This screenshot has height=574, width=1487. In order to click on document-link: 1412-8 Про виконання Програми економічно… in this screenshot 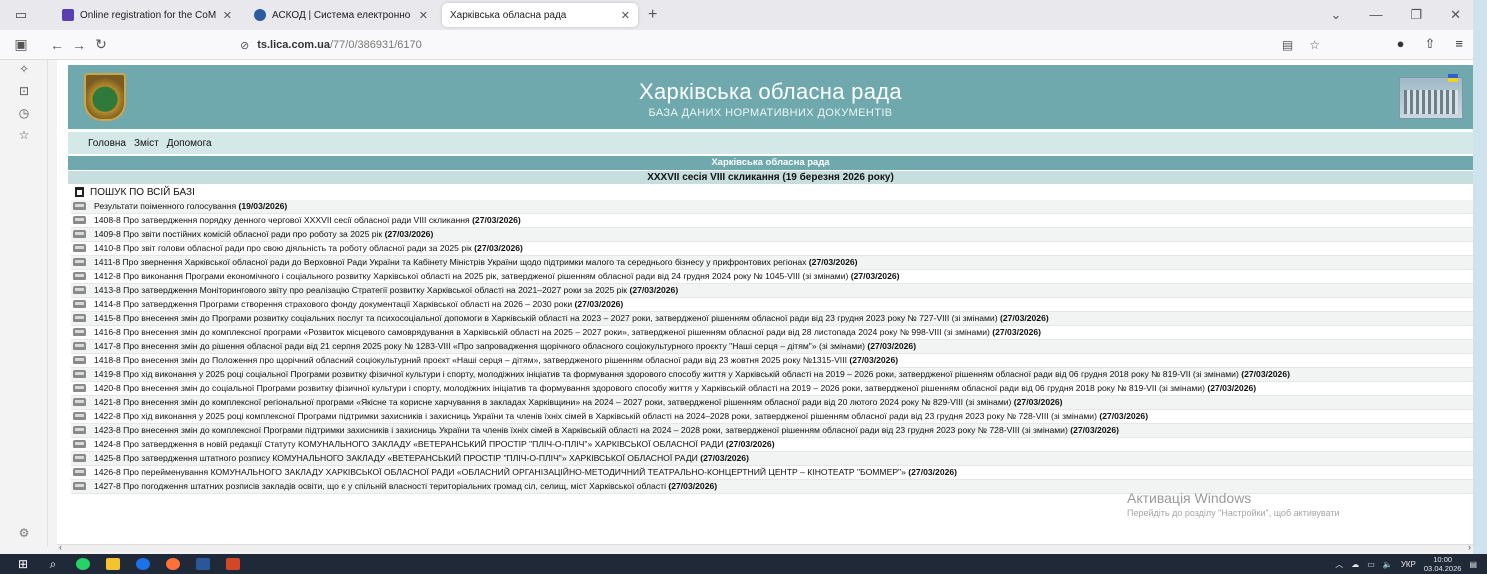, I will do `click(497, 276)`.